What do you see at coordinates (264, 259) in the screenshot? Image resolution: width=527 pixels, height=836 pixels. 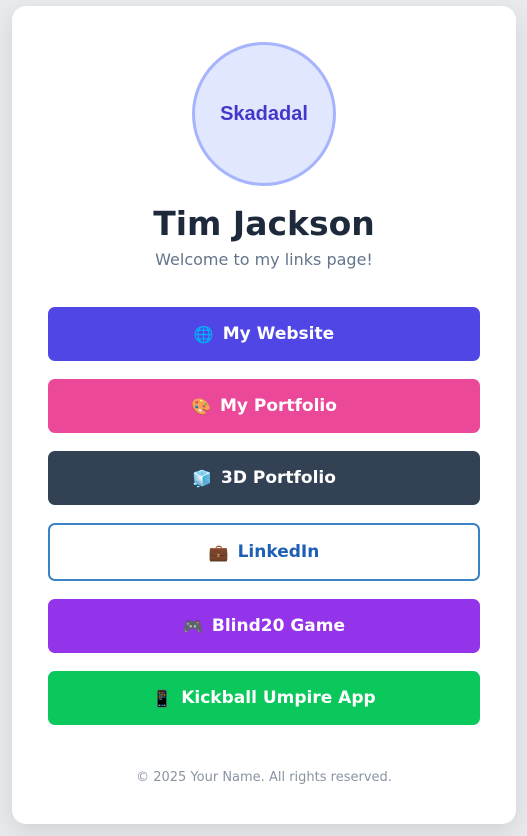 I see `profile-tagline: Welcome to my links page!` at bounding box center [264, 259].